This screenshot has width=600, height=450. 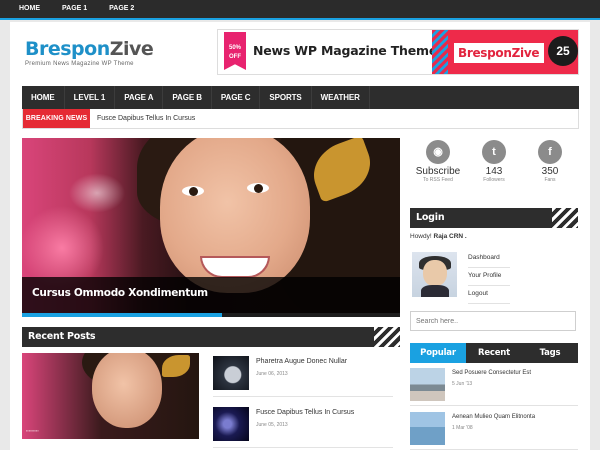 What do you see at coordinates (62, 336) in the screenshot?
I see `recent-posts-title: Recent Posts` at bounding box center [62, 336].